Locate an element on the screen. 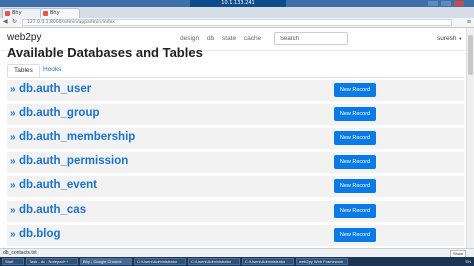 The image size is (474, 266). nav-link-state: state is located at coordinates (229, 38).